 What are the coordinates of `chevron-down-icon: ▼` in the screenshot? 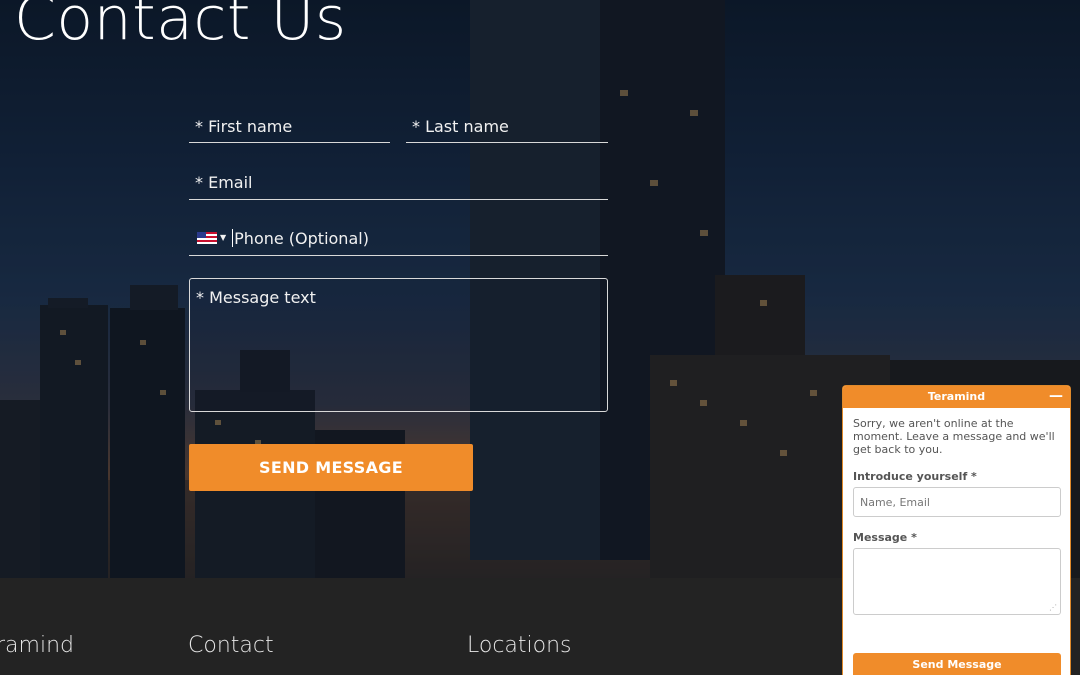 It's located at (223, 237).